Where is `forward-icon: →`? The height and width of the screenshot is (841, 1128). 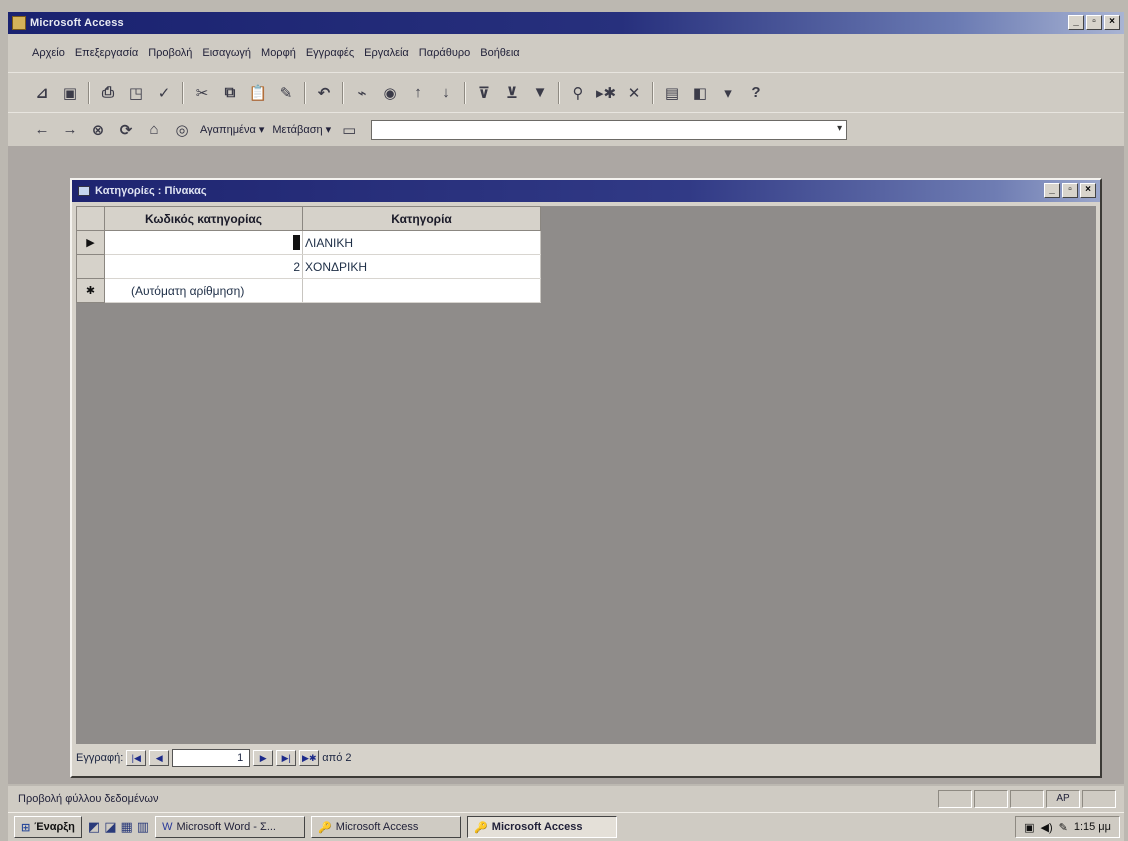
forward-icon: → is located at coordinates (70, 130).